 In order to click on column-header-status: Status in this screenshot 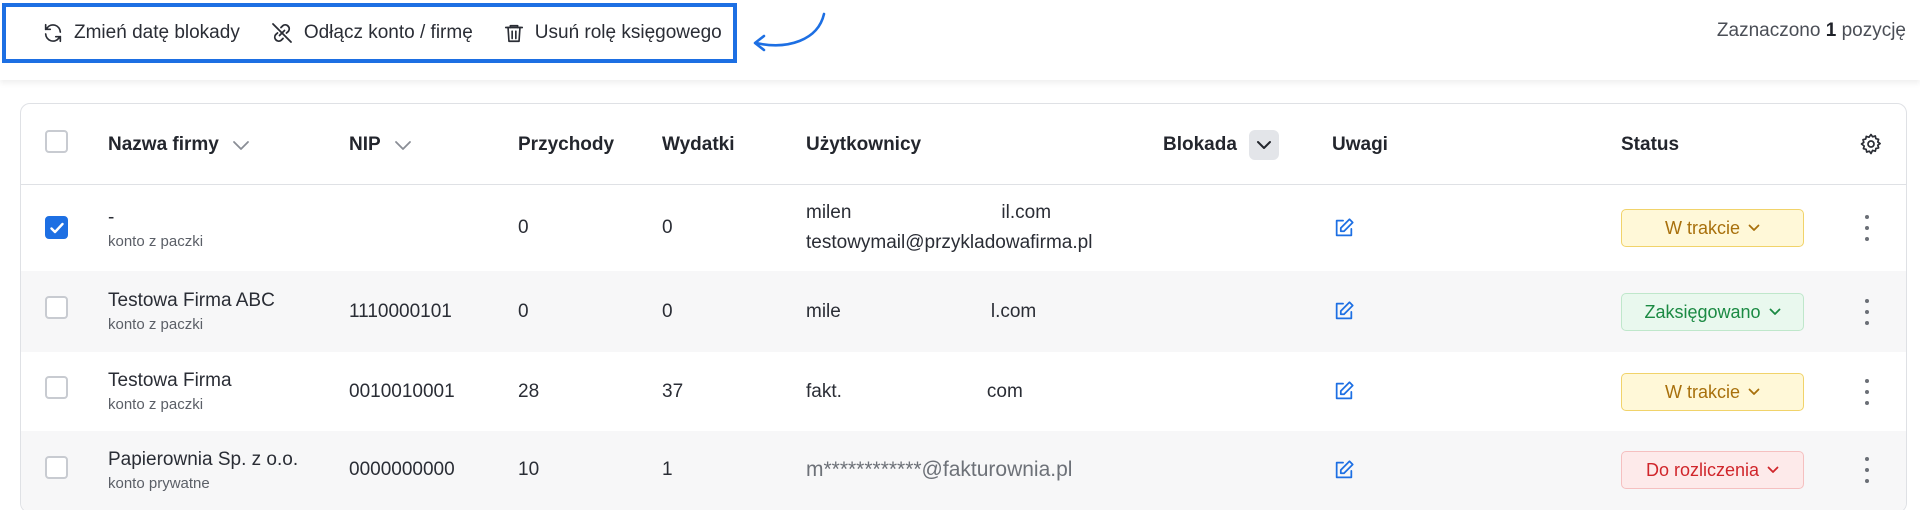, I will do `click(1650, 144)`.